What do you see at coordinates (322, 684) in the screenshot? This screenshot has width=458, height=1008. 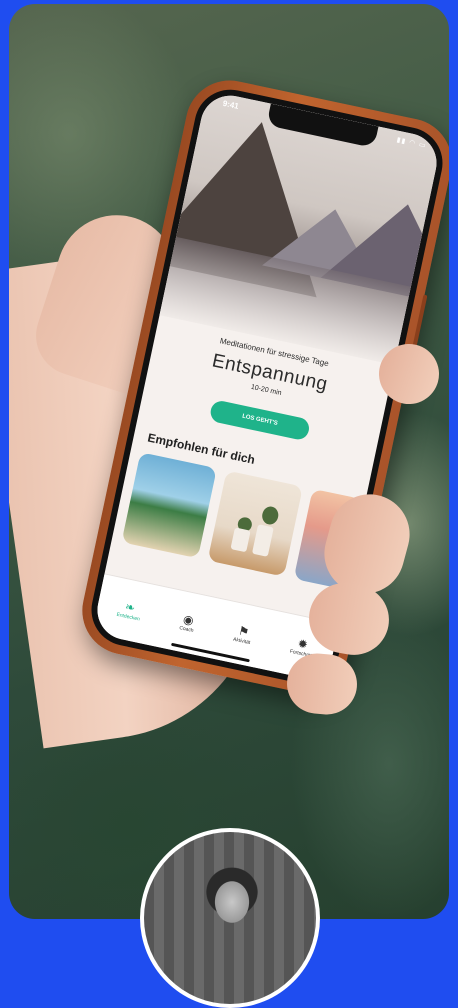 I see `finger` at bounding box center [322, 684].